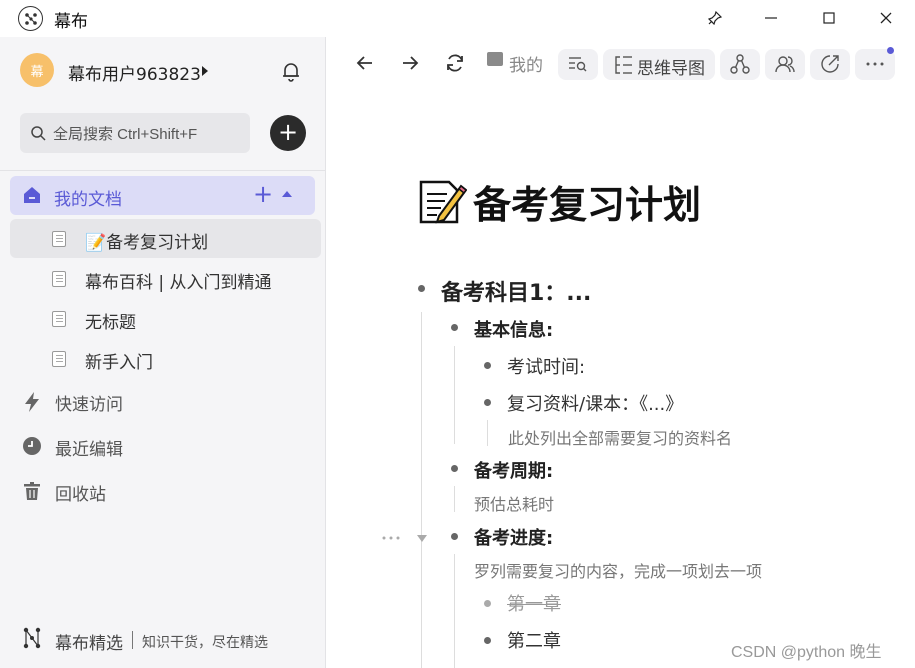 The image size is (915, 668). I want to click on sidebar-item-label: 最近编辑, so click(89, 450).